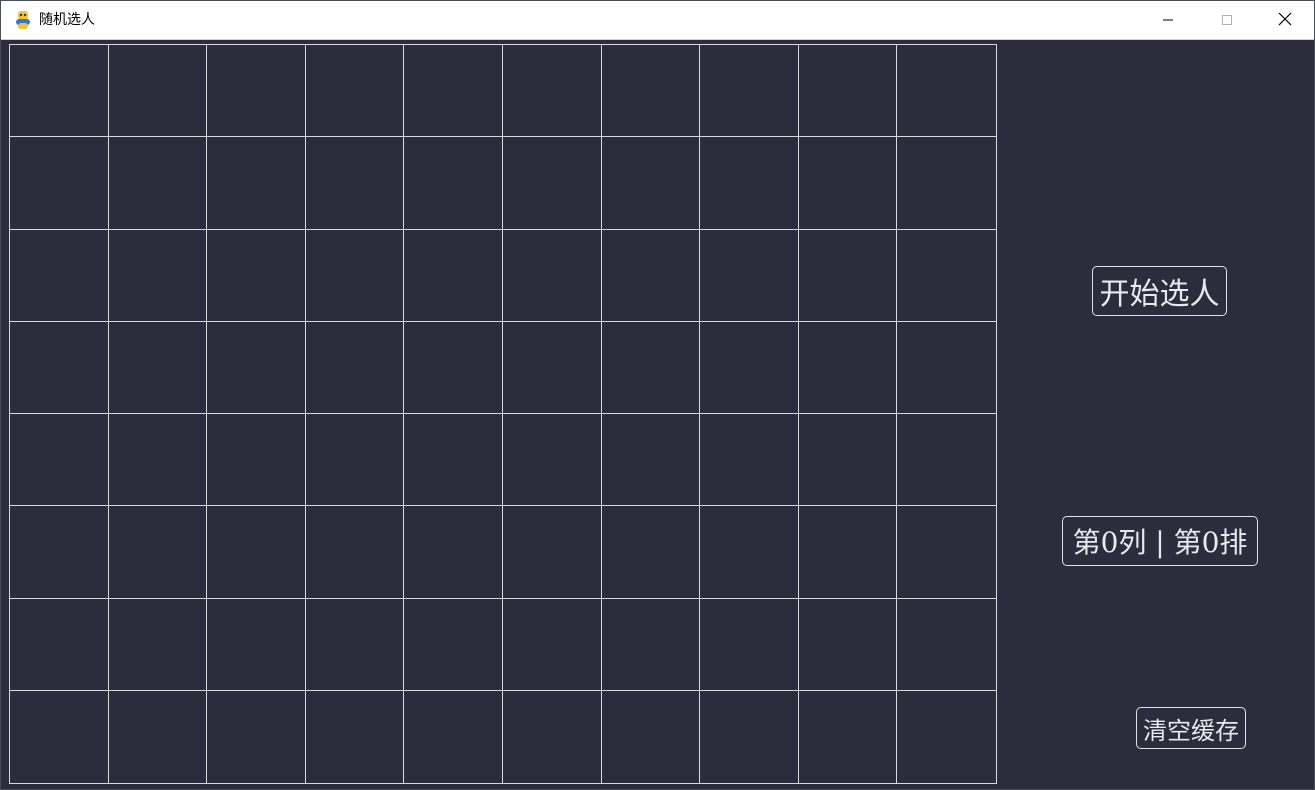  I want to click on minimize-button, so click(1168, 20).